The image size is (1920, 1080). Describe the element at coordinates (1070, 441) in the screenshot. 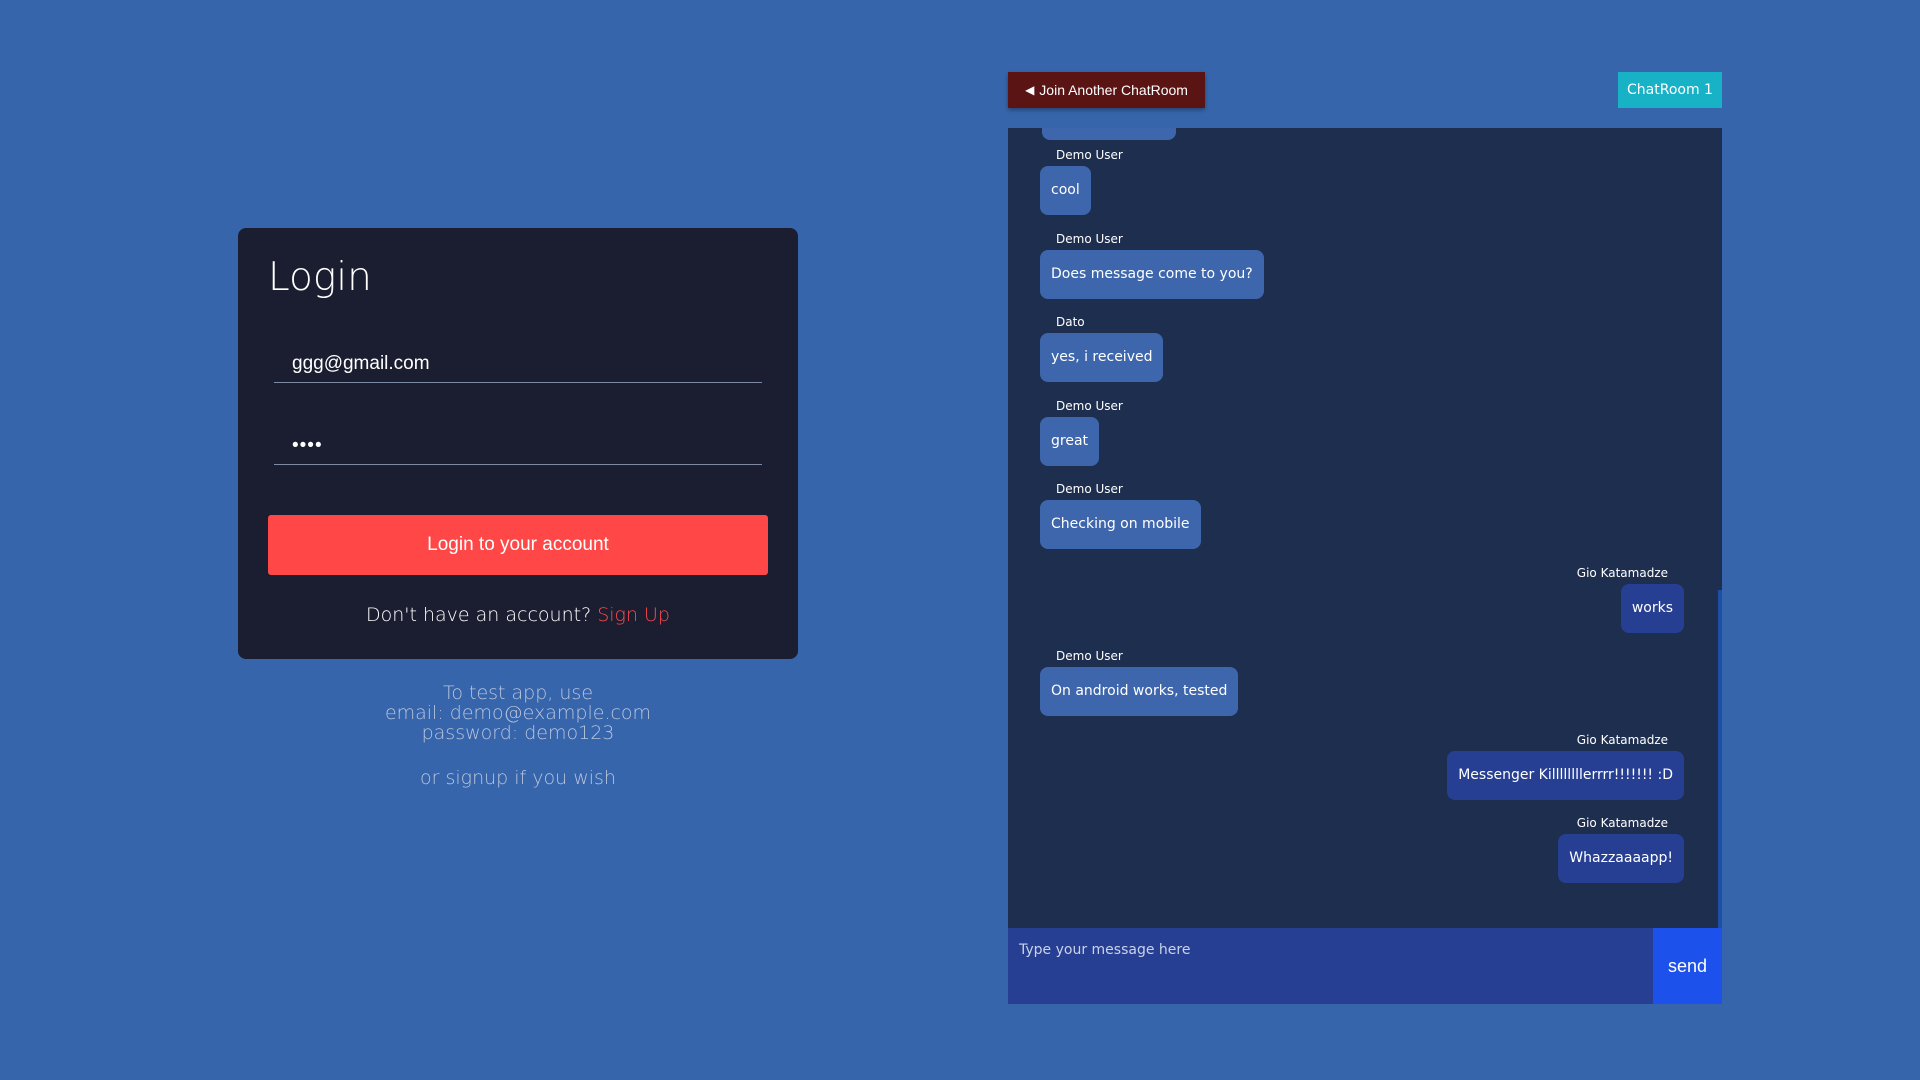

I see `message-bubble: great` at that location.